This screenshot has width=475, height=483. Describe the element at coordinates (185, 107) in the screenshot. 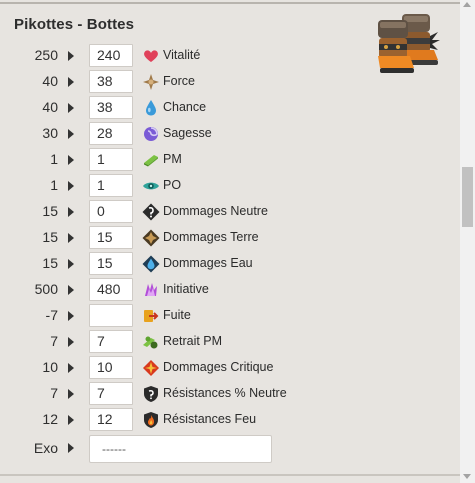

I see `stat-label: Chance` at that location.